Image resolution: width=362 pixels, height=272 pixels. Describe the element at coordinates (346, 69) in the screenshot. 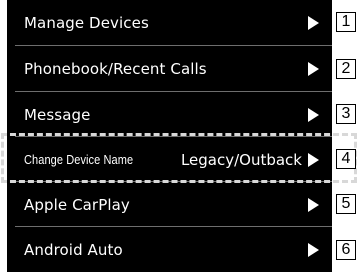

I see `callout-number: 2` at that location.